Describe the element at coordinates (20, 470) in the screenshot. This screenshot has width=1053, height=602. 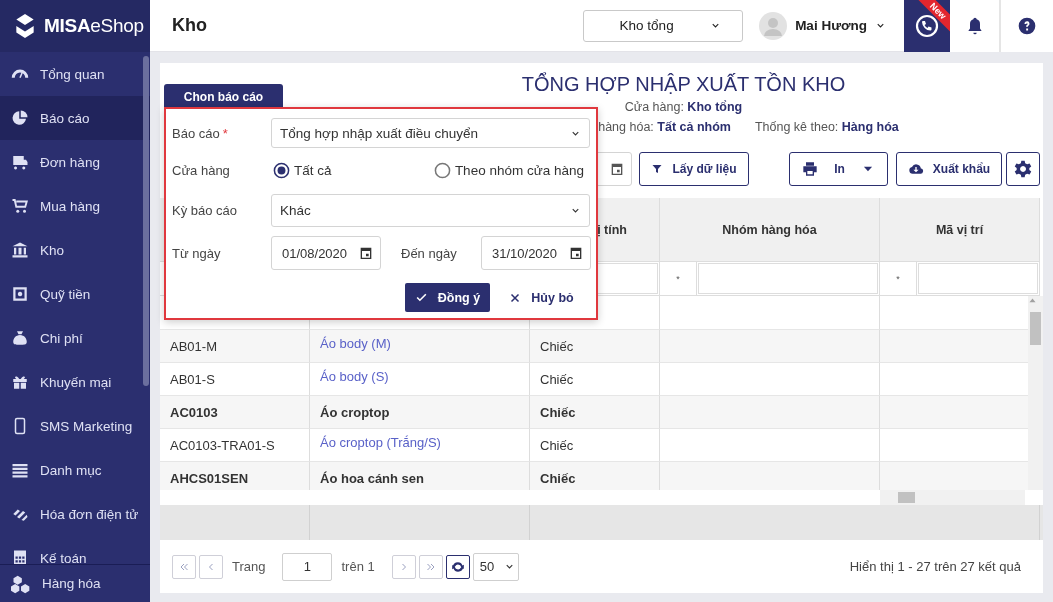
I see `list-icon` at that location.